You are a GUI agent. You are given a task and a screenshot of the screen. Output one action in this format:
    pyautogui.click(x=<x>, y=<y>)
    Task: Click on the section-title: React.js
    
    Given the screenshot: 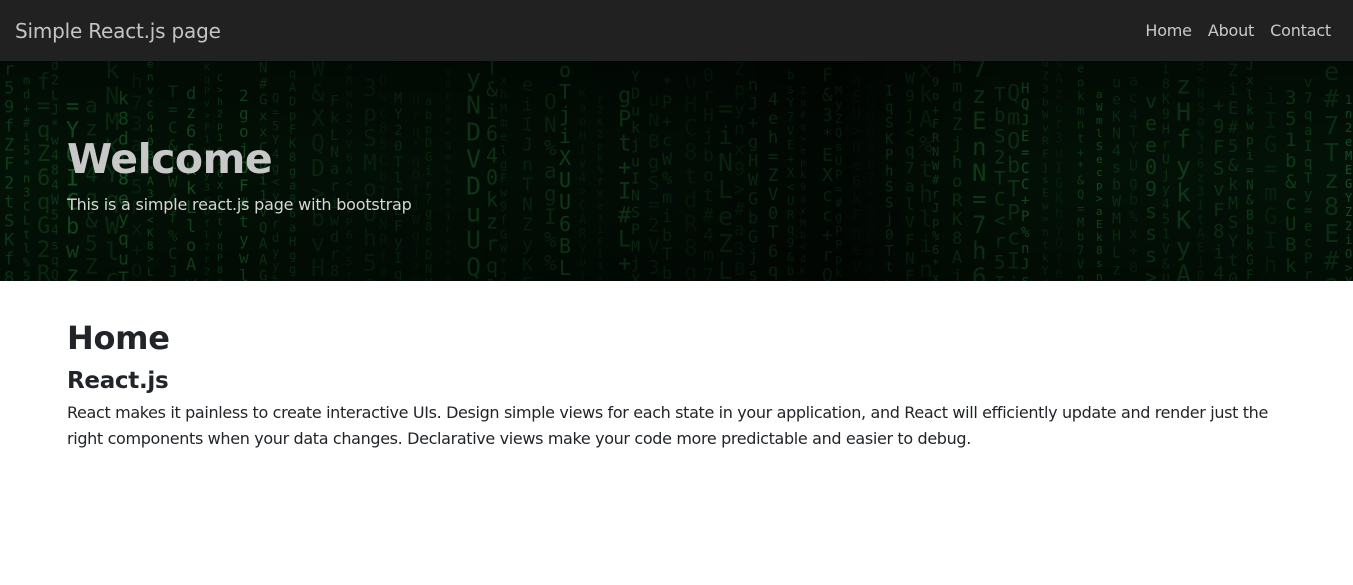 What is the action you would take?
    pyautogui.click(x=118, y=381)
    